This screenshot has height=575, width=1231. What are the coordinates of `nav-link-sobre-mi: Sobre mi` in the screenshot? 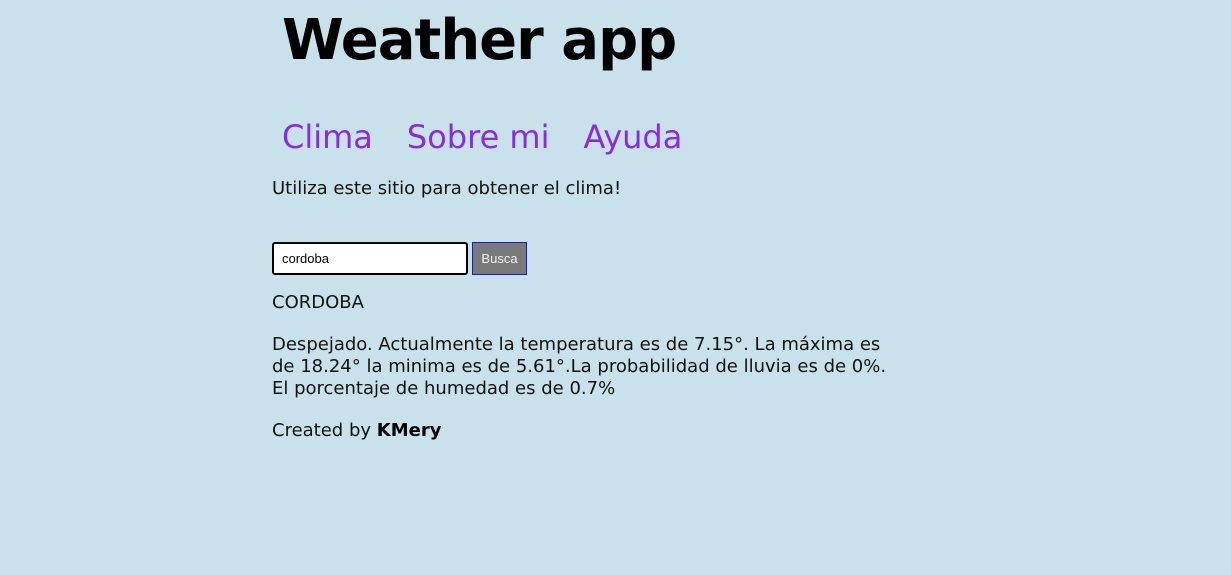 It's located at (478, 137).